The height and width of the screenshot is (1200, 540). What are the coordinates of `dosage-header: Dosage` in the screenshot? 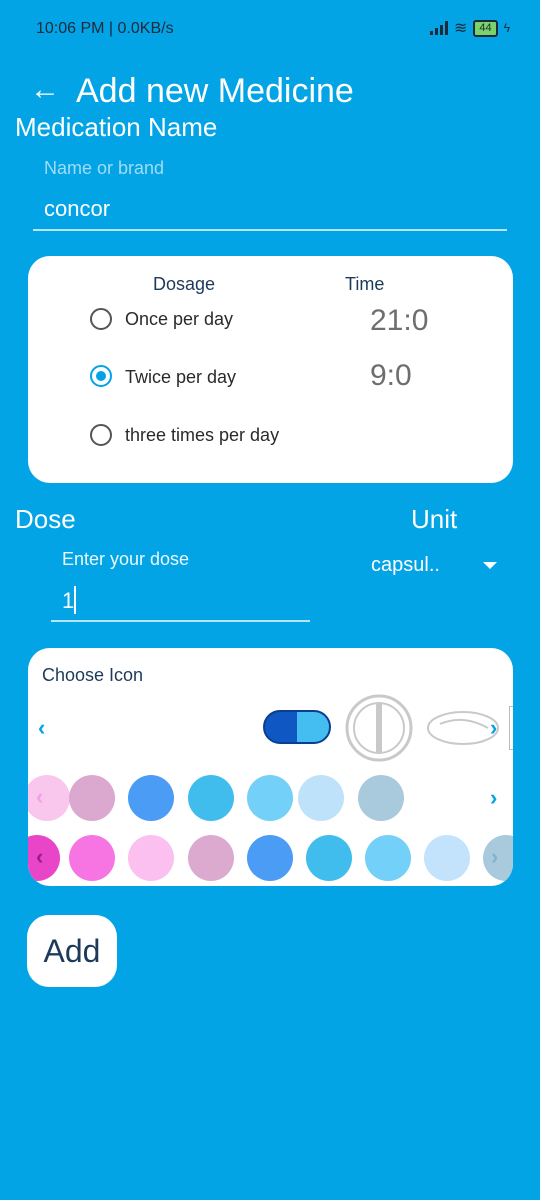 It's located at (184, 284).